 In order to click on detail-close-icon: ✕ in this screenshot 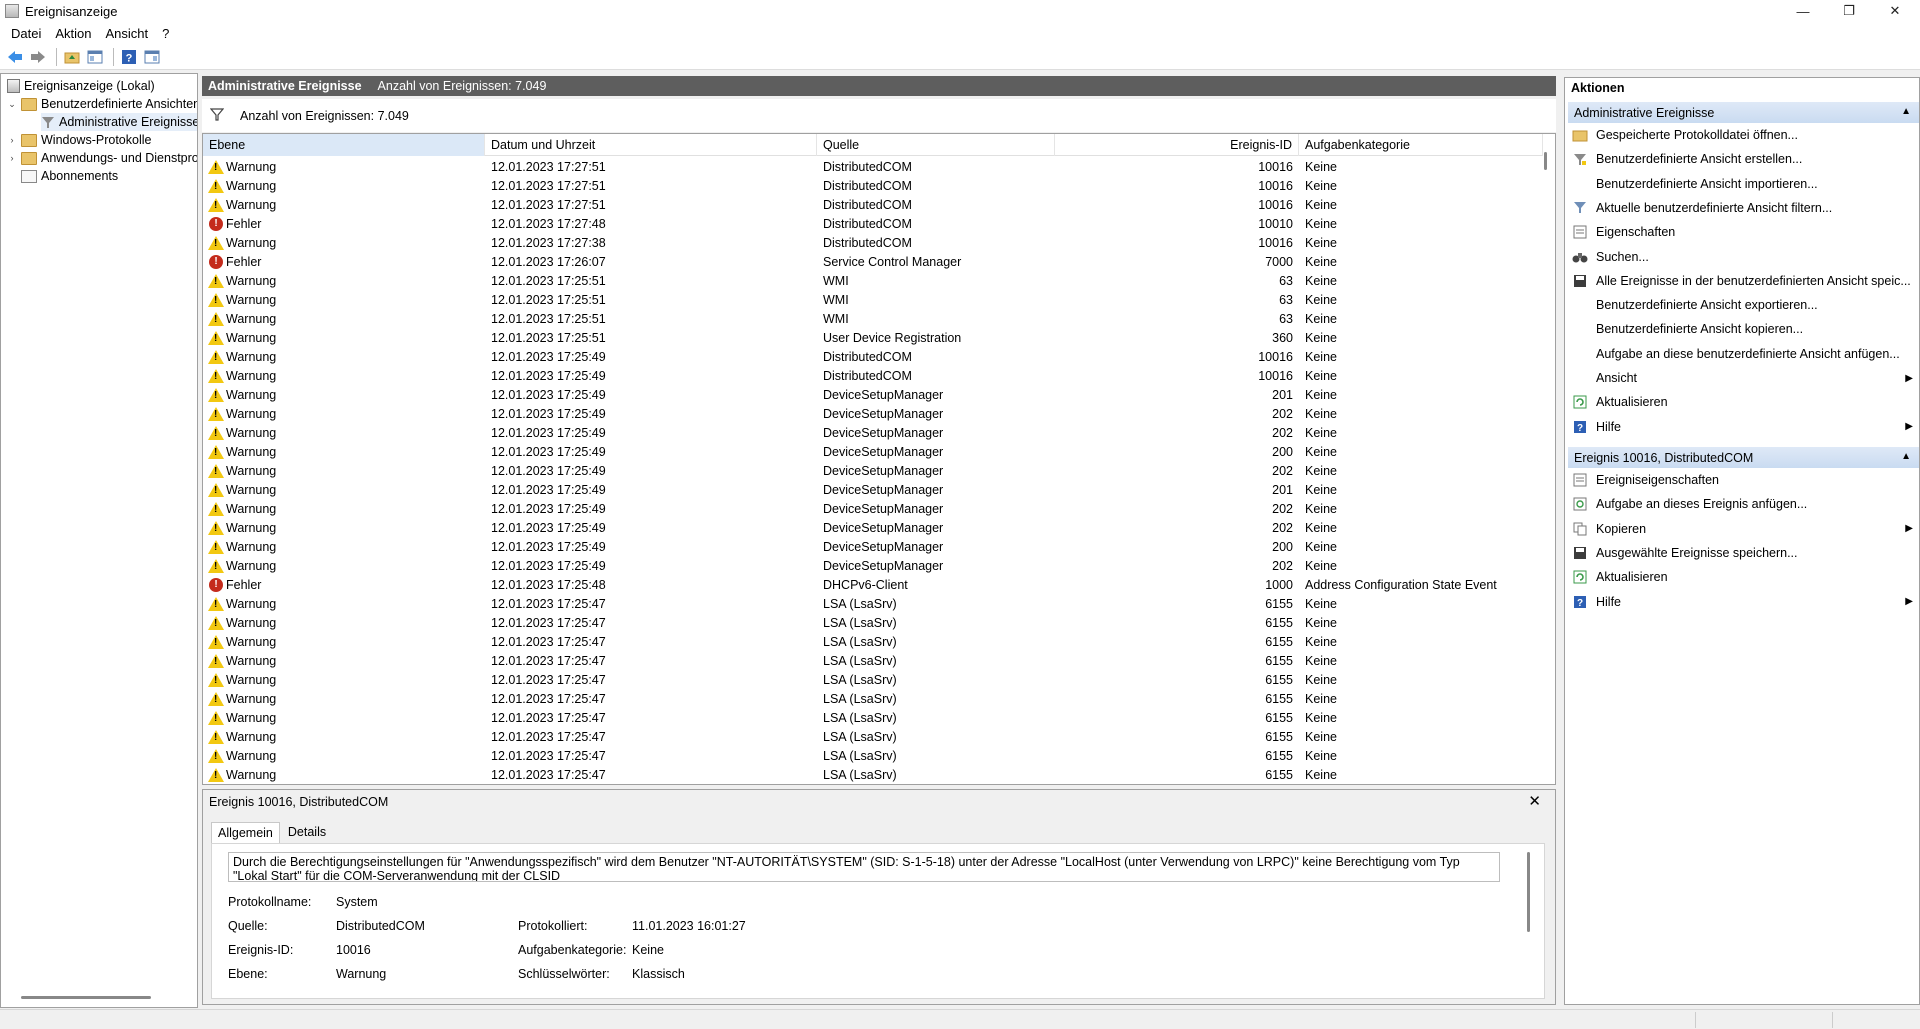, I will do `click(1534, 801)`.